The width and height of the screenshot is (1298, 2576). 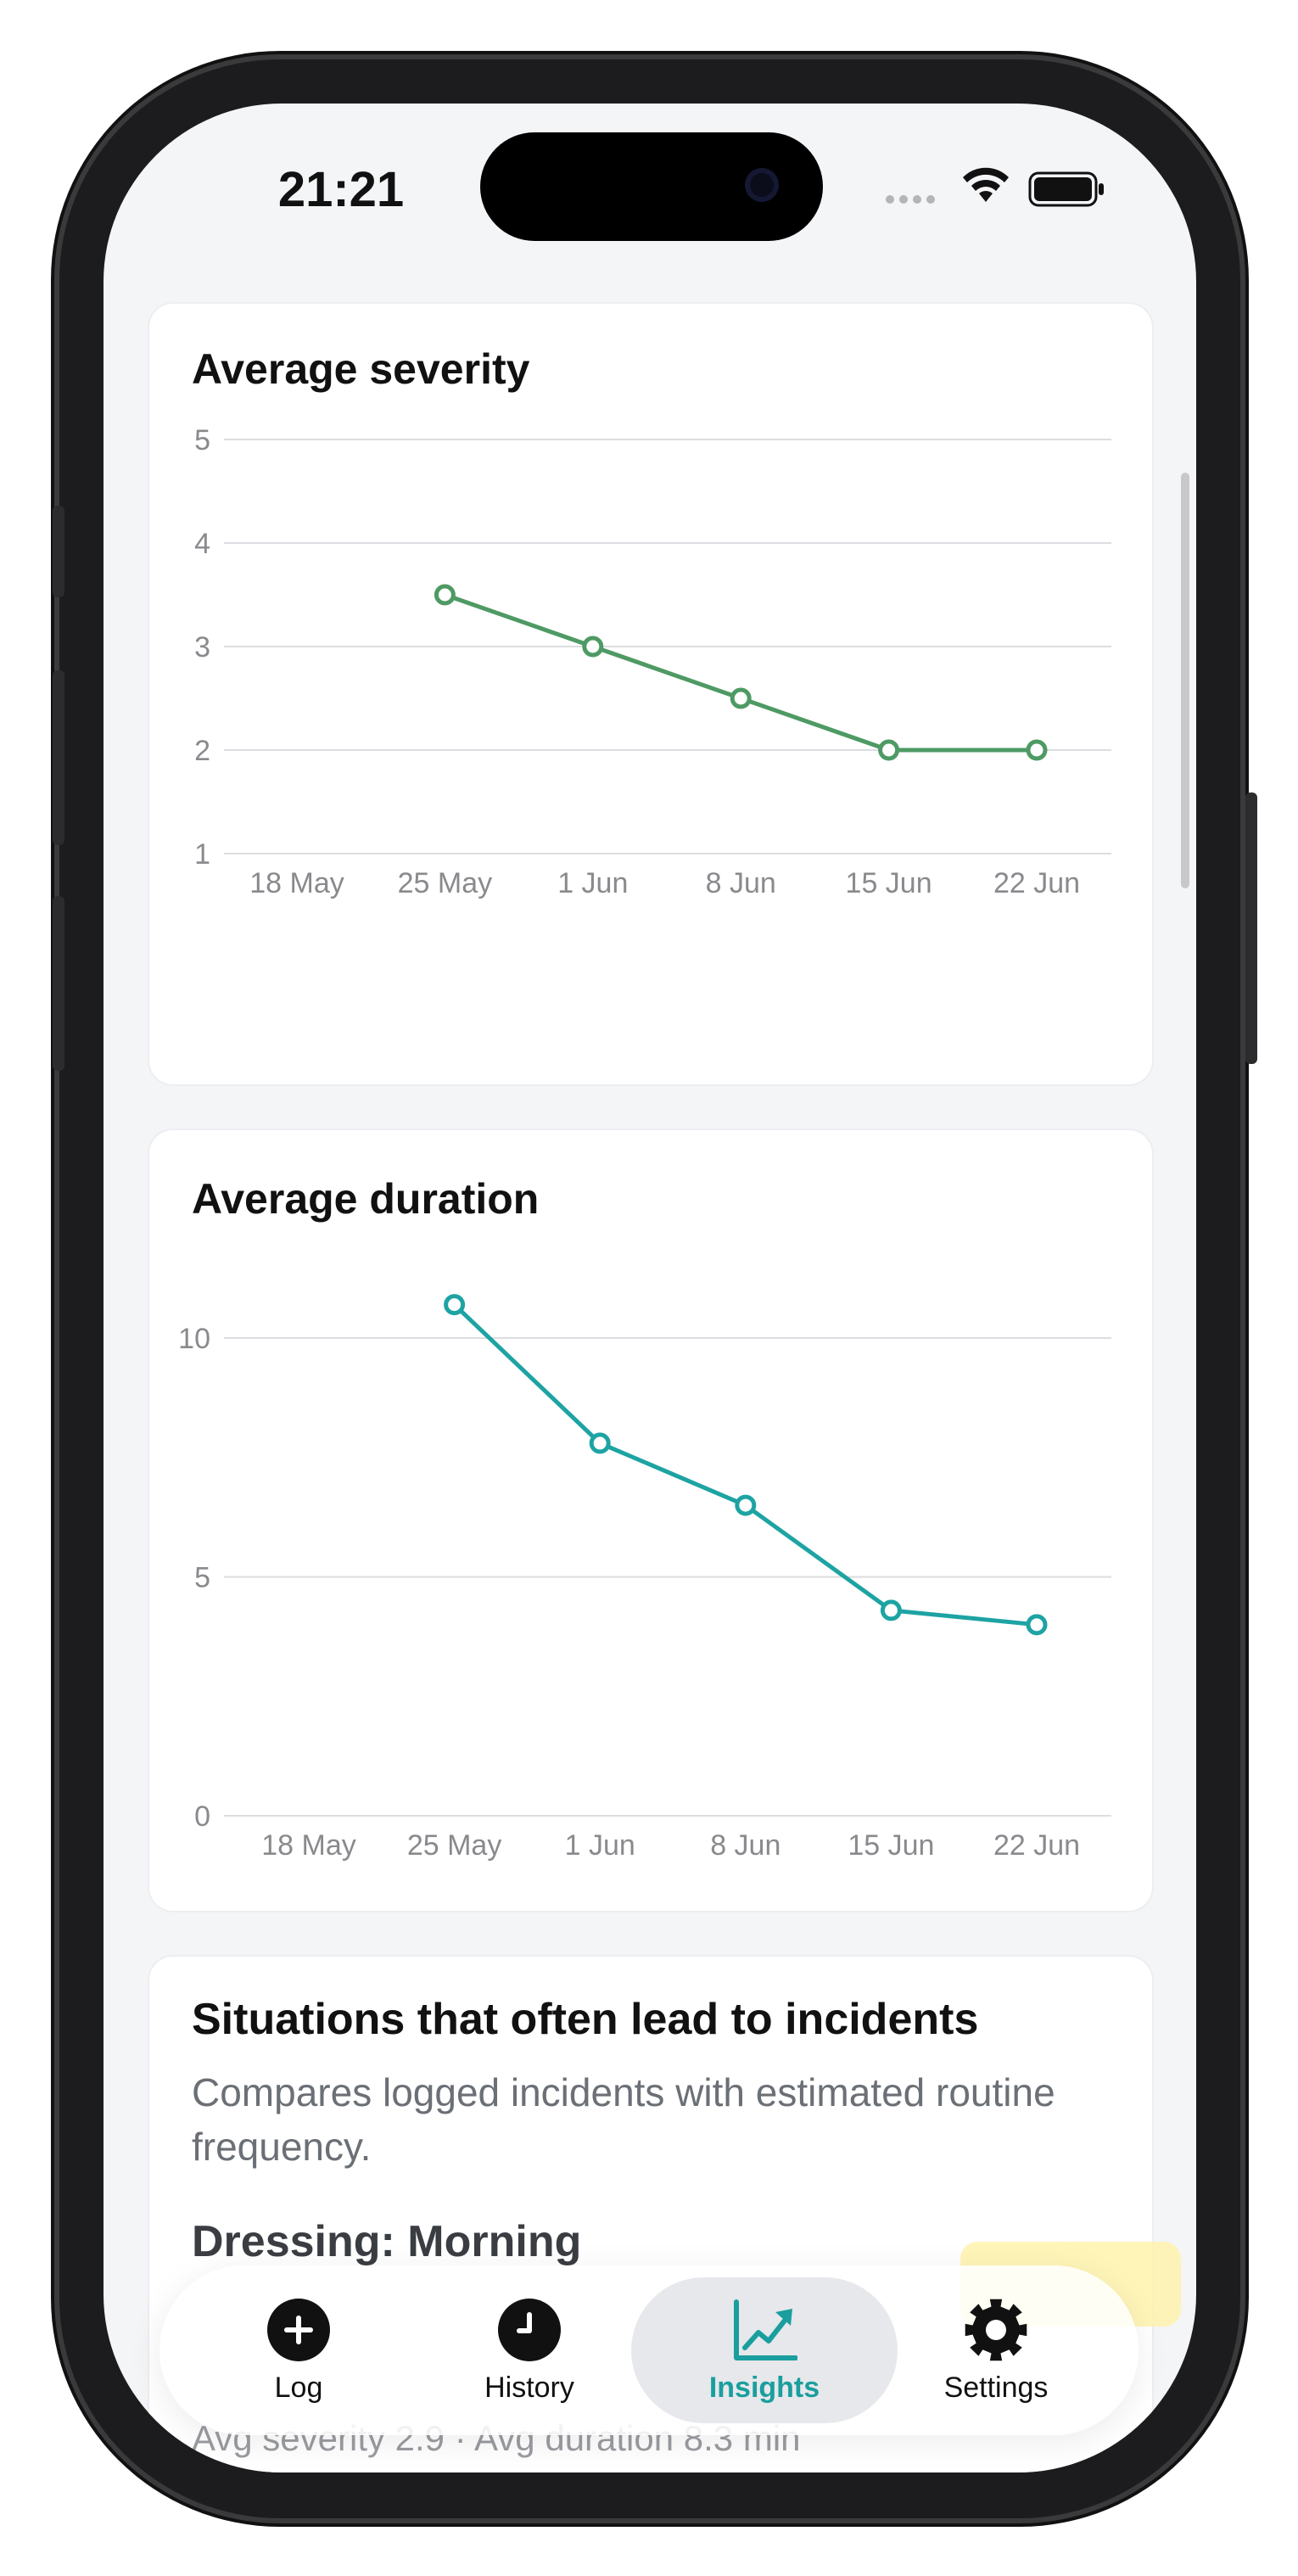 What do you see at coordinates (889, 883) in the screenshot?
I see `severity-x-tick-label: 15 Jun` at bounding box center [889, 883].